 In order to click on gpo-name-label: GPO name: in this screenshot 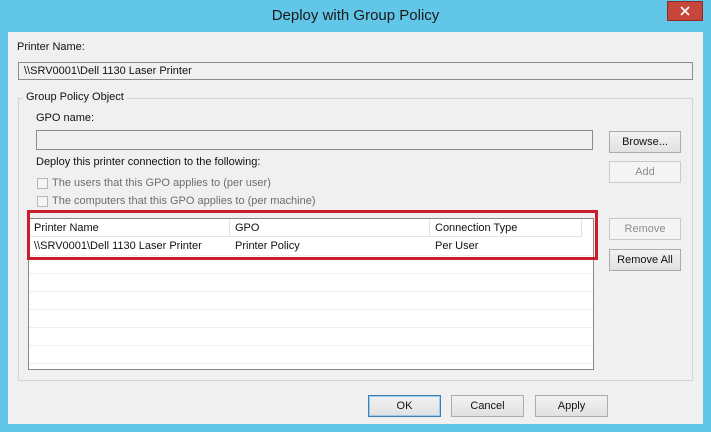, I will do `click(65, 118)`.